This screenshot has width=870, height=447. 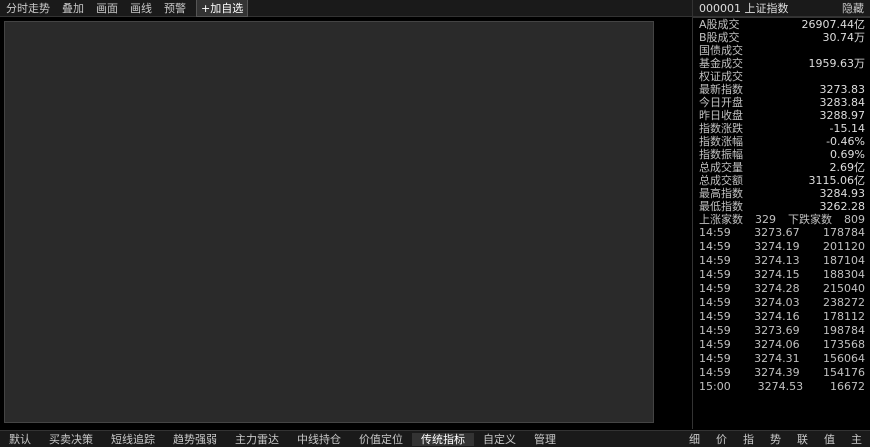 I want to click on quote-field-label: 基金成交, so click(x=721, y=63).